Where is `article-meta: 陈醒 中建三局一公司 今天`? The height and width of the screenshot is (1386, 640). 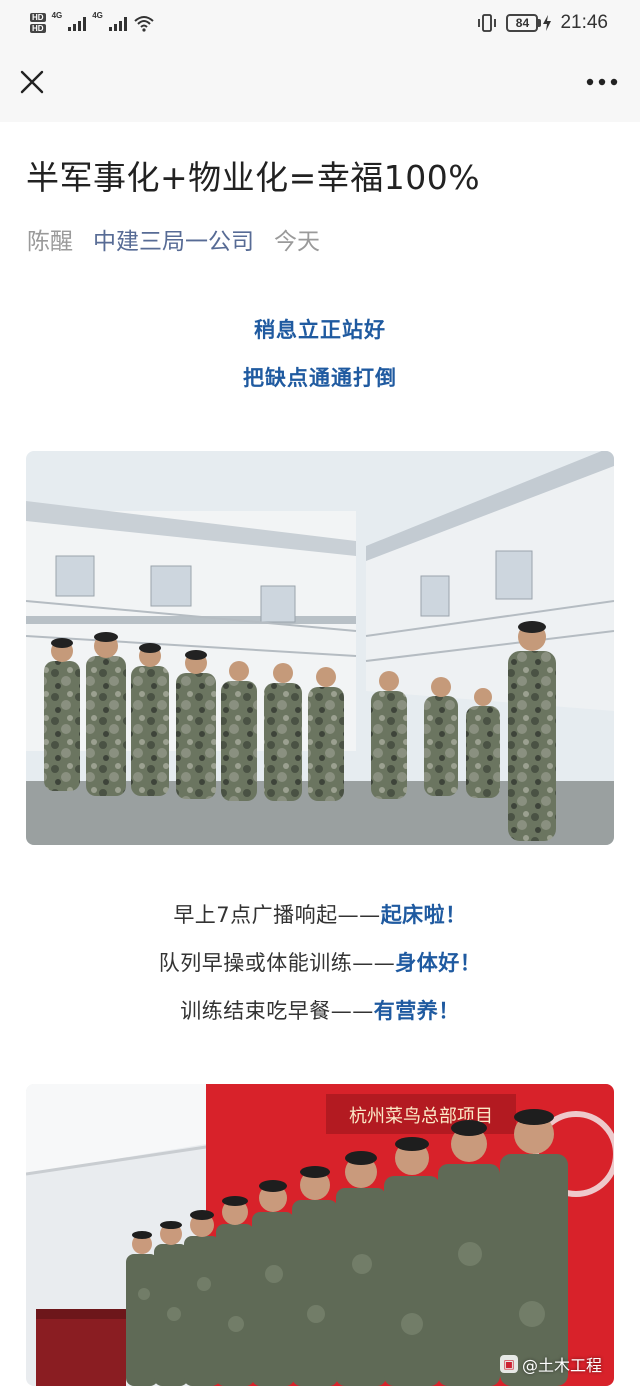 article-meta: 陈醒 中建三局一公司 今天 is located at coordinates (173, 239).